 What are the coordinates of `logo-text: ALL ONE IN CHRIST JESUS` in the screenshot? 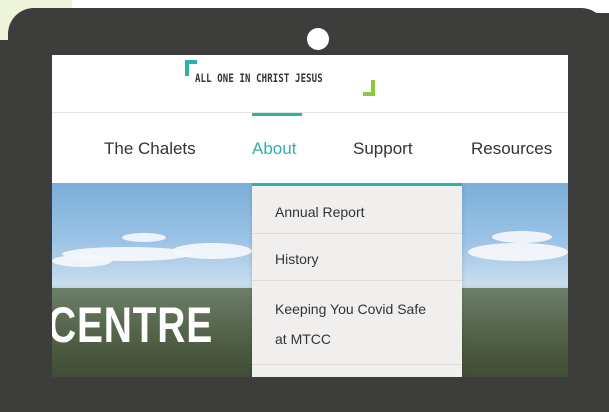 It's located at (259, 78).